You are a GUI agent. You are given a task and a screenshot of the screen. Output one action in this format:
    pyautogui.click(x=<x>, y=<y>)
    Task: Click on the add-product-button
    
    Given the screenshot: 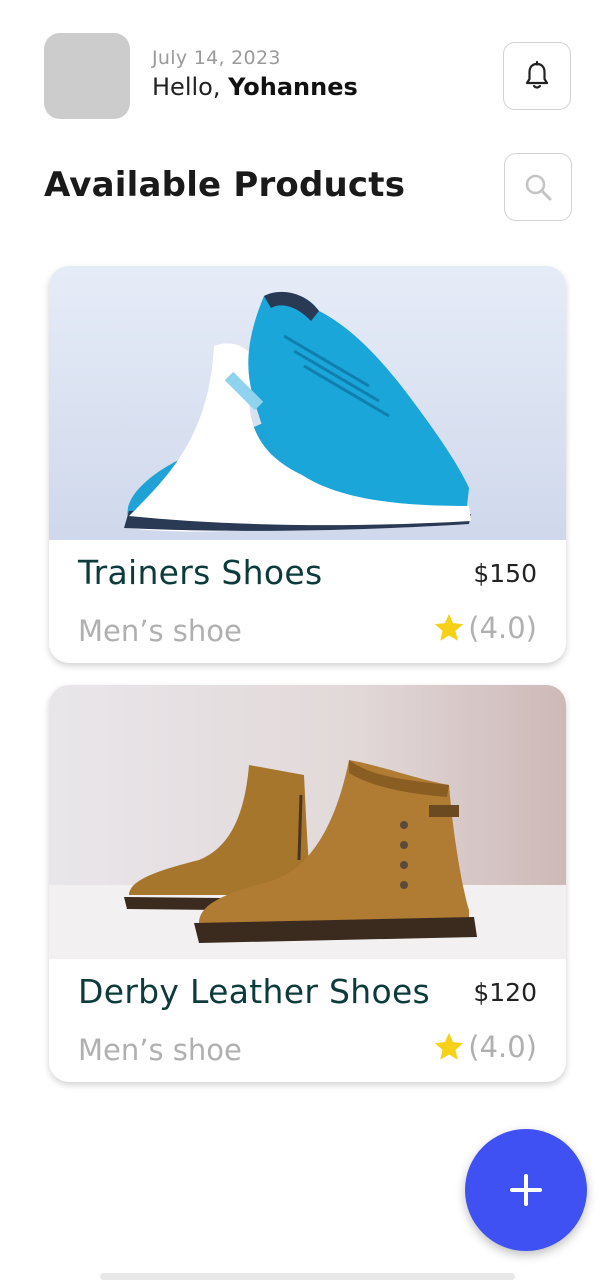 What is the action you would take?
    pyautogui.click(x=526, y=1190)
    